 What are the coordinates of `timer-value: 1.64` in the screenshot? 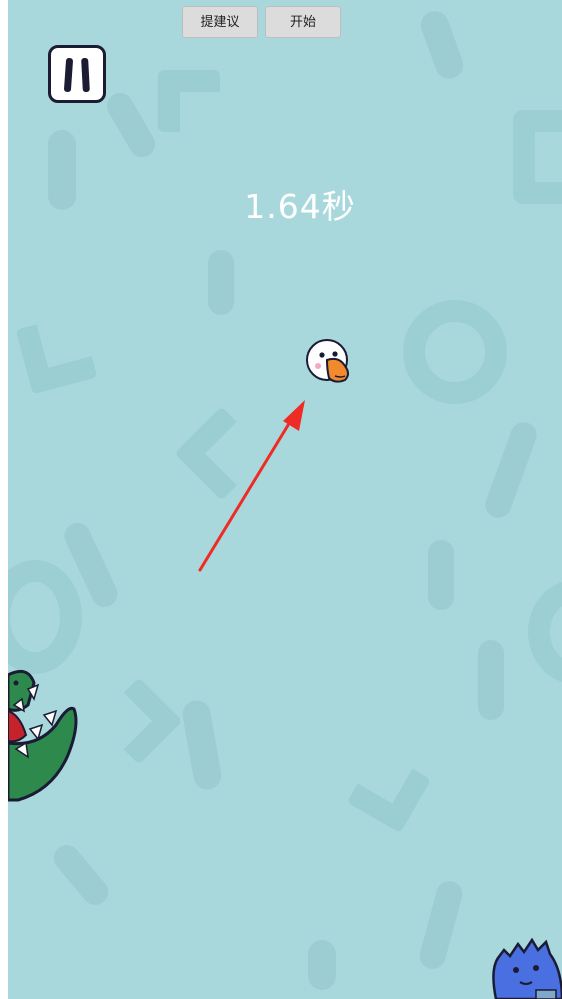 It's located at (283, 206).